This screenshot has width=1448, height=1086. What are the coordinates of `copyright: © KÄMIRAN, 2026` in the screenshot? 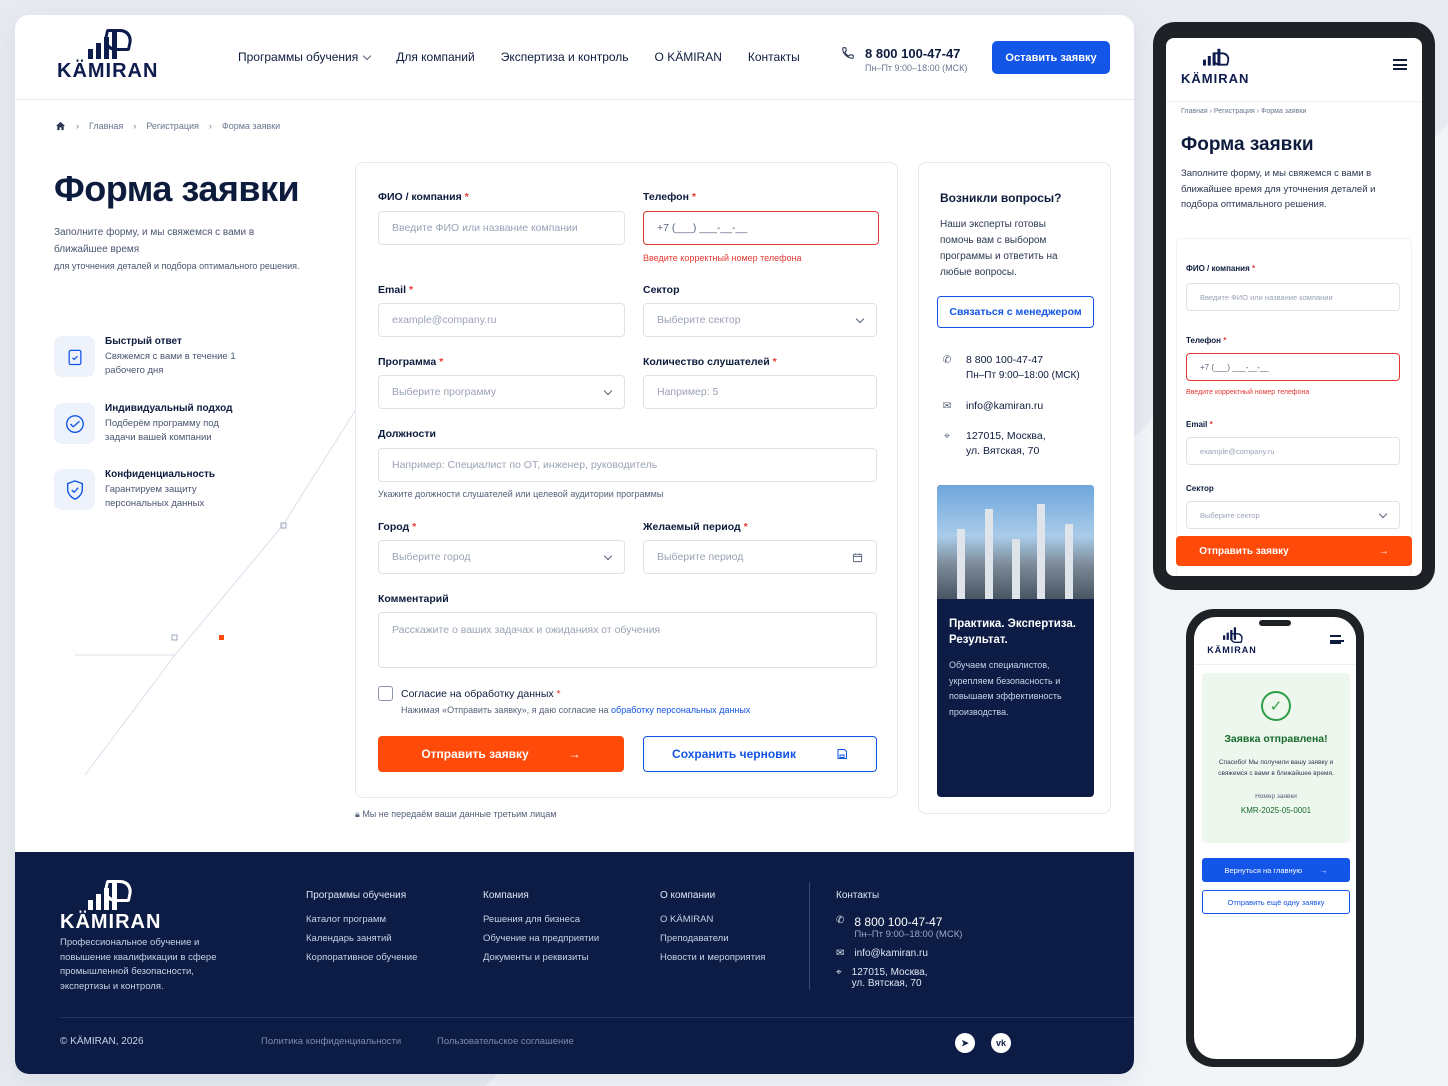 It's located at (102, 1041).